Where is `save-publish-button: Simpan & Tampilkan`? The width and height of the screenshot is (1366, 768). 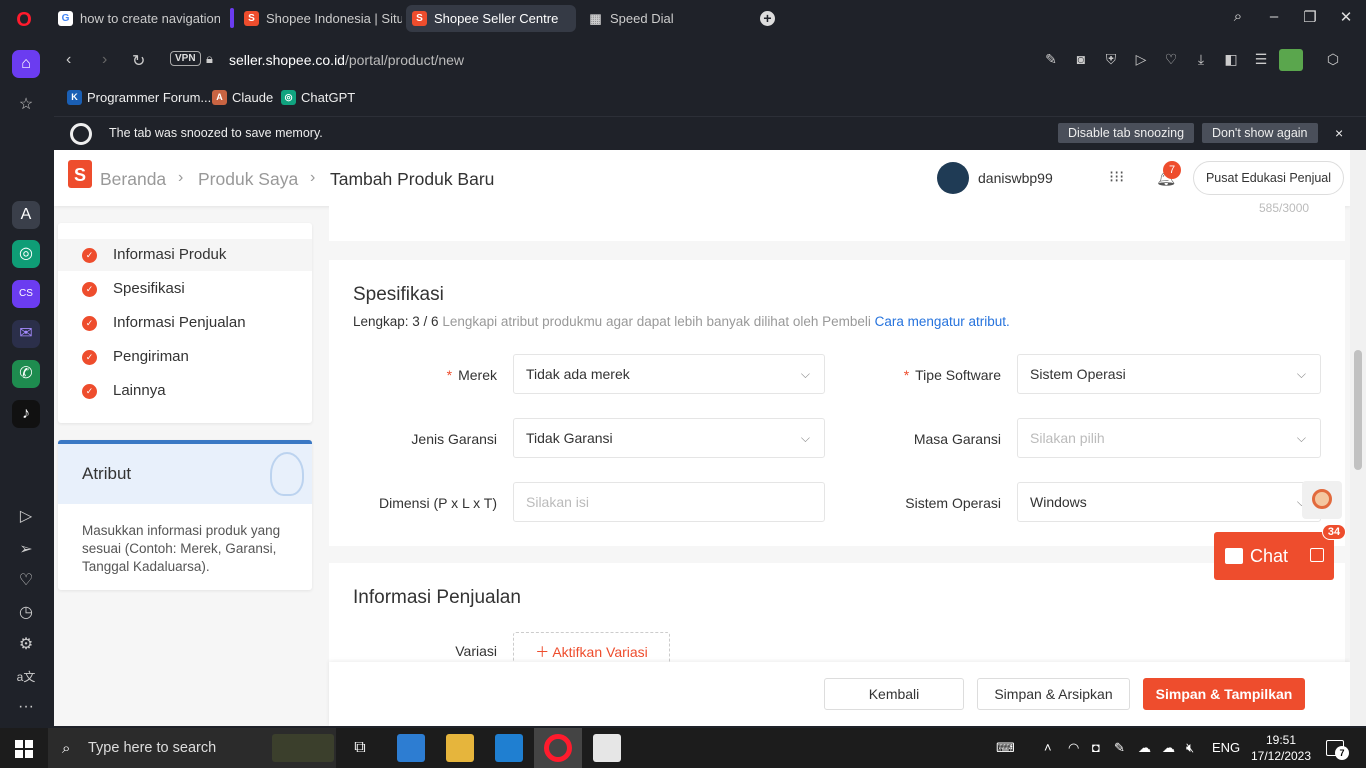
save-publish-button: Simpan & Tampilkan is located at coordinates (1224, 694).